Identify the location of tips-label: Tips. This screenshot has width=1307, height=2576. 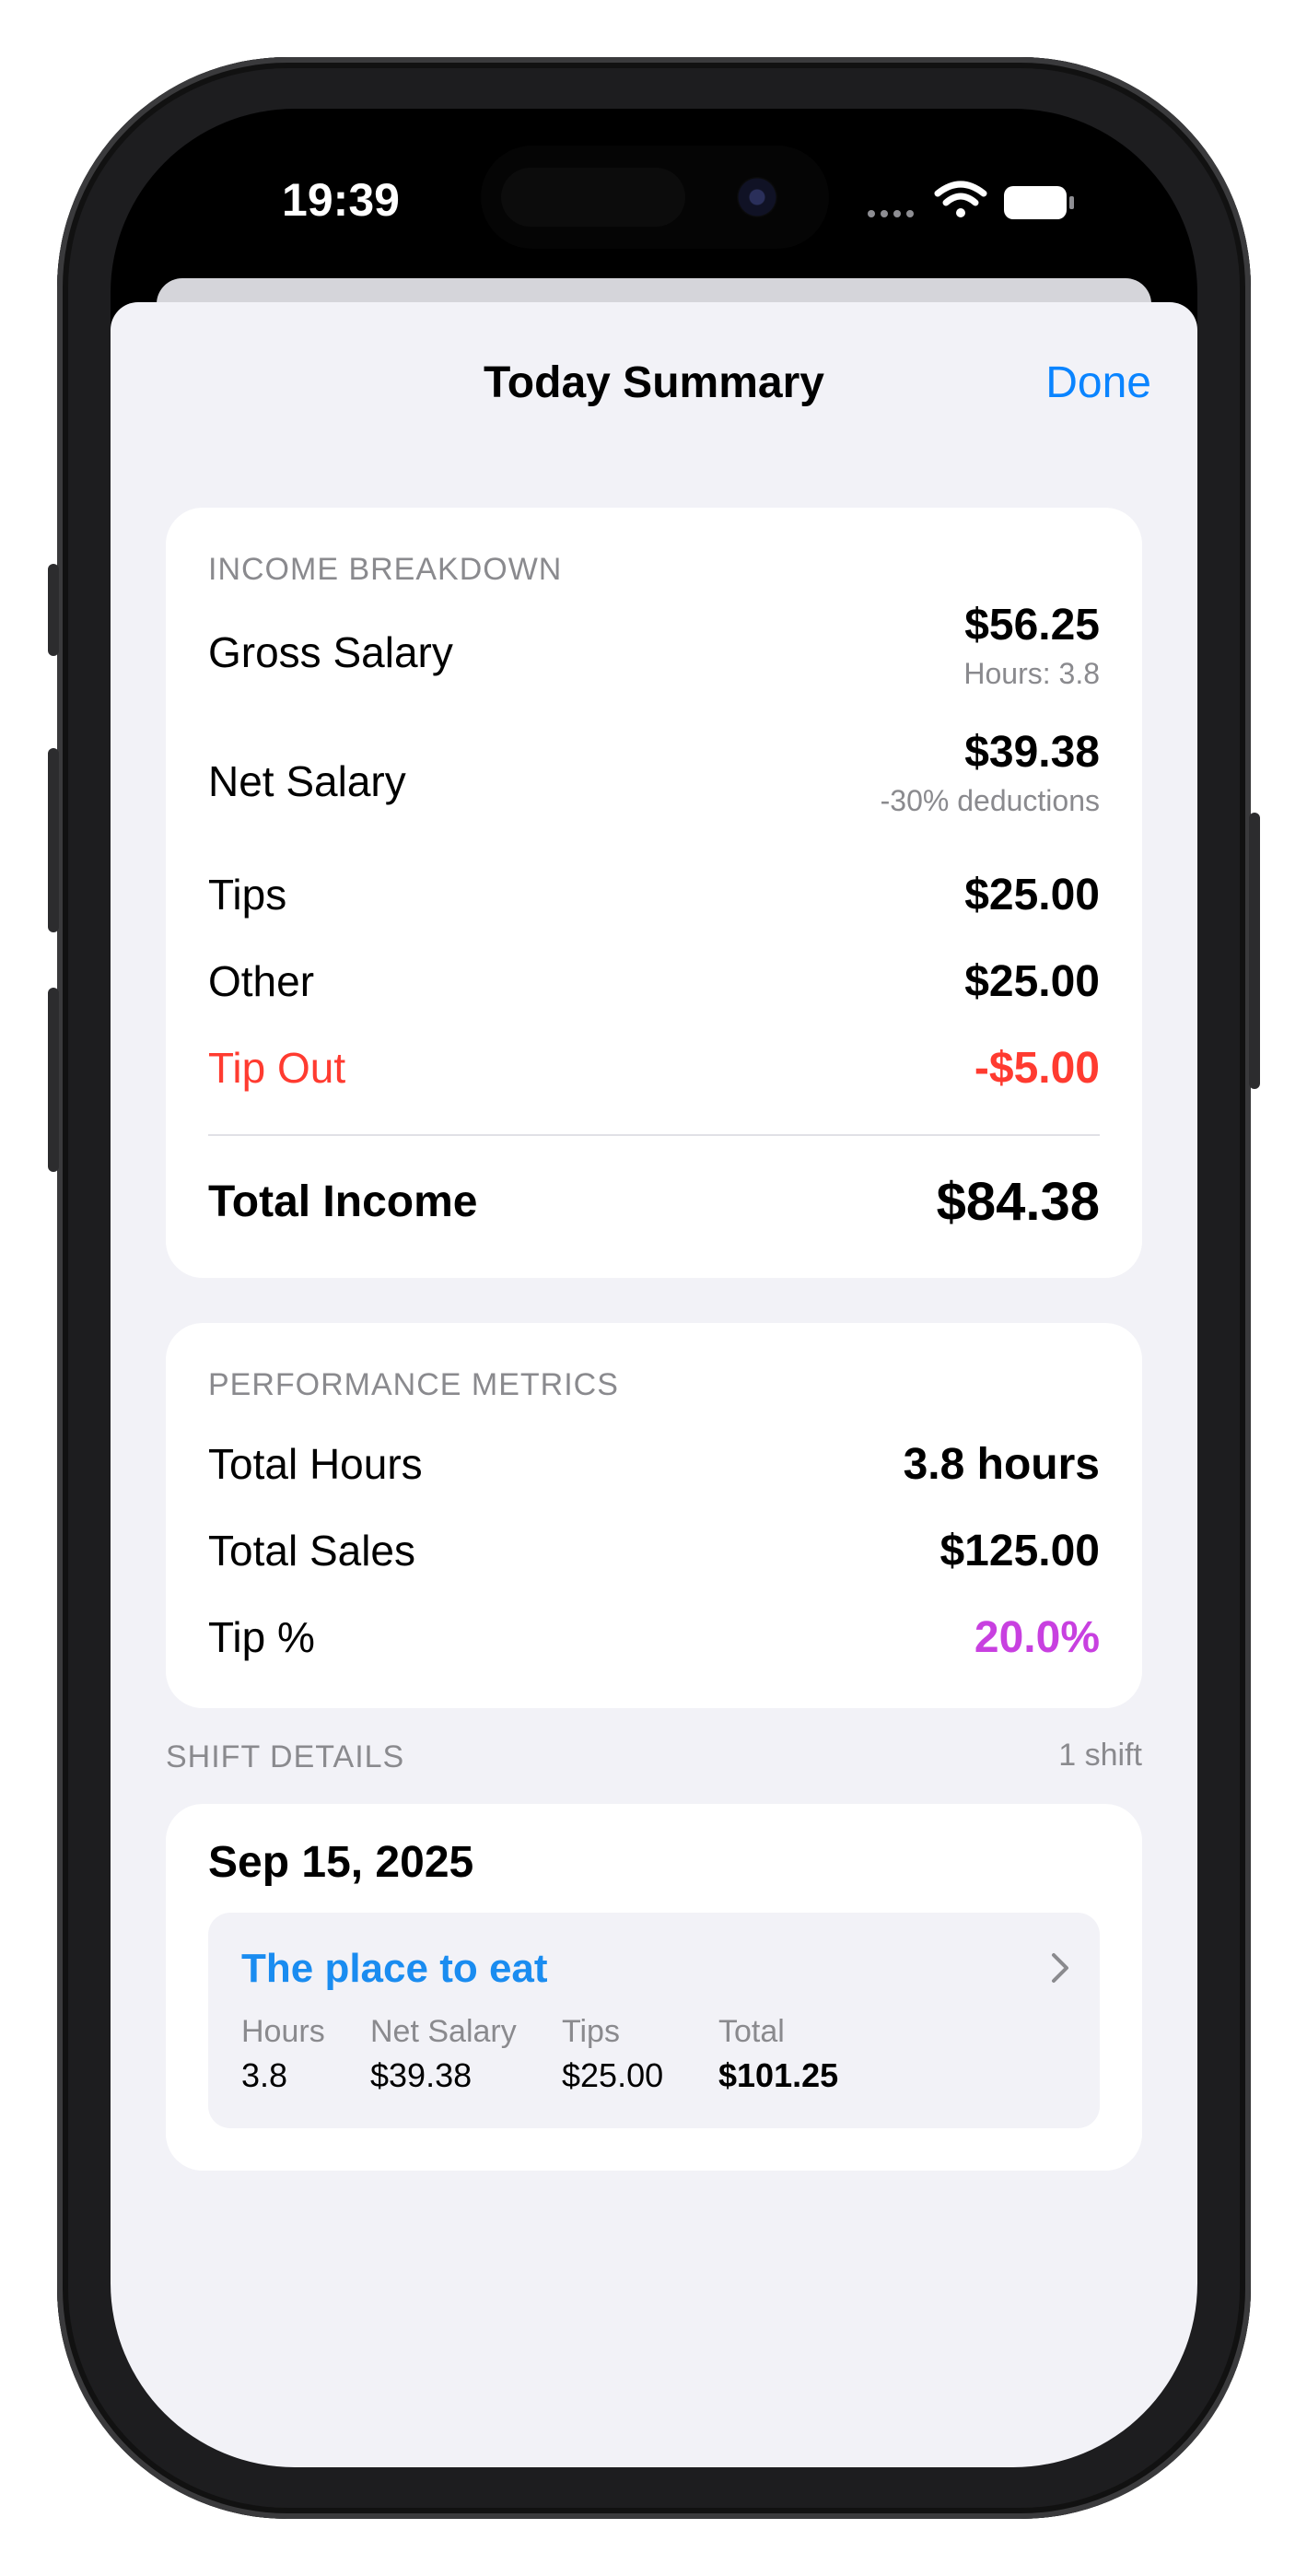
(248, 895).